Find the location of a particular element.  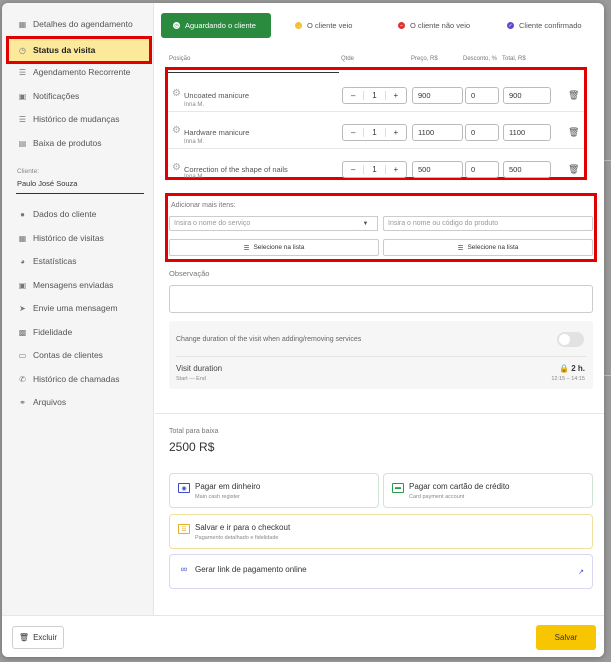

client-name: Paulo José Souza is located at coordinates (47, 183).